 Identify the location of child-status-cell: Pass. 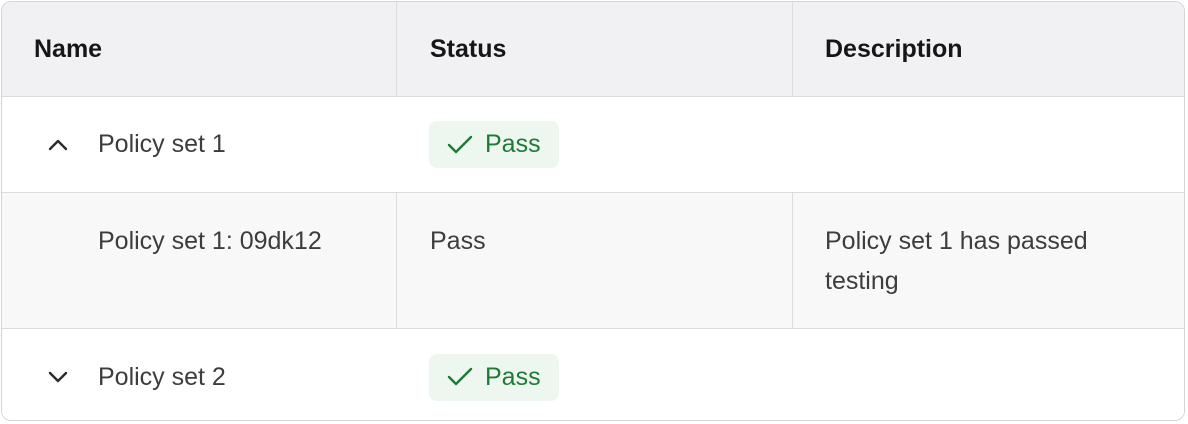
(594, 260).